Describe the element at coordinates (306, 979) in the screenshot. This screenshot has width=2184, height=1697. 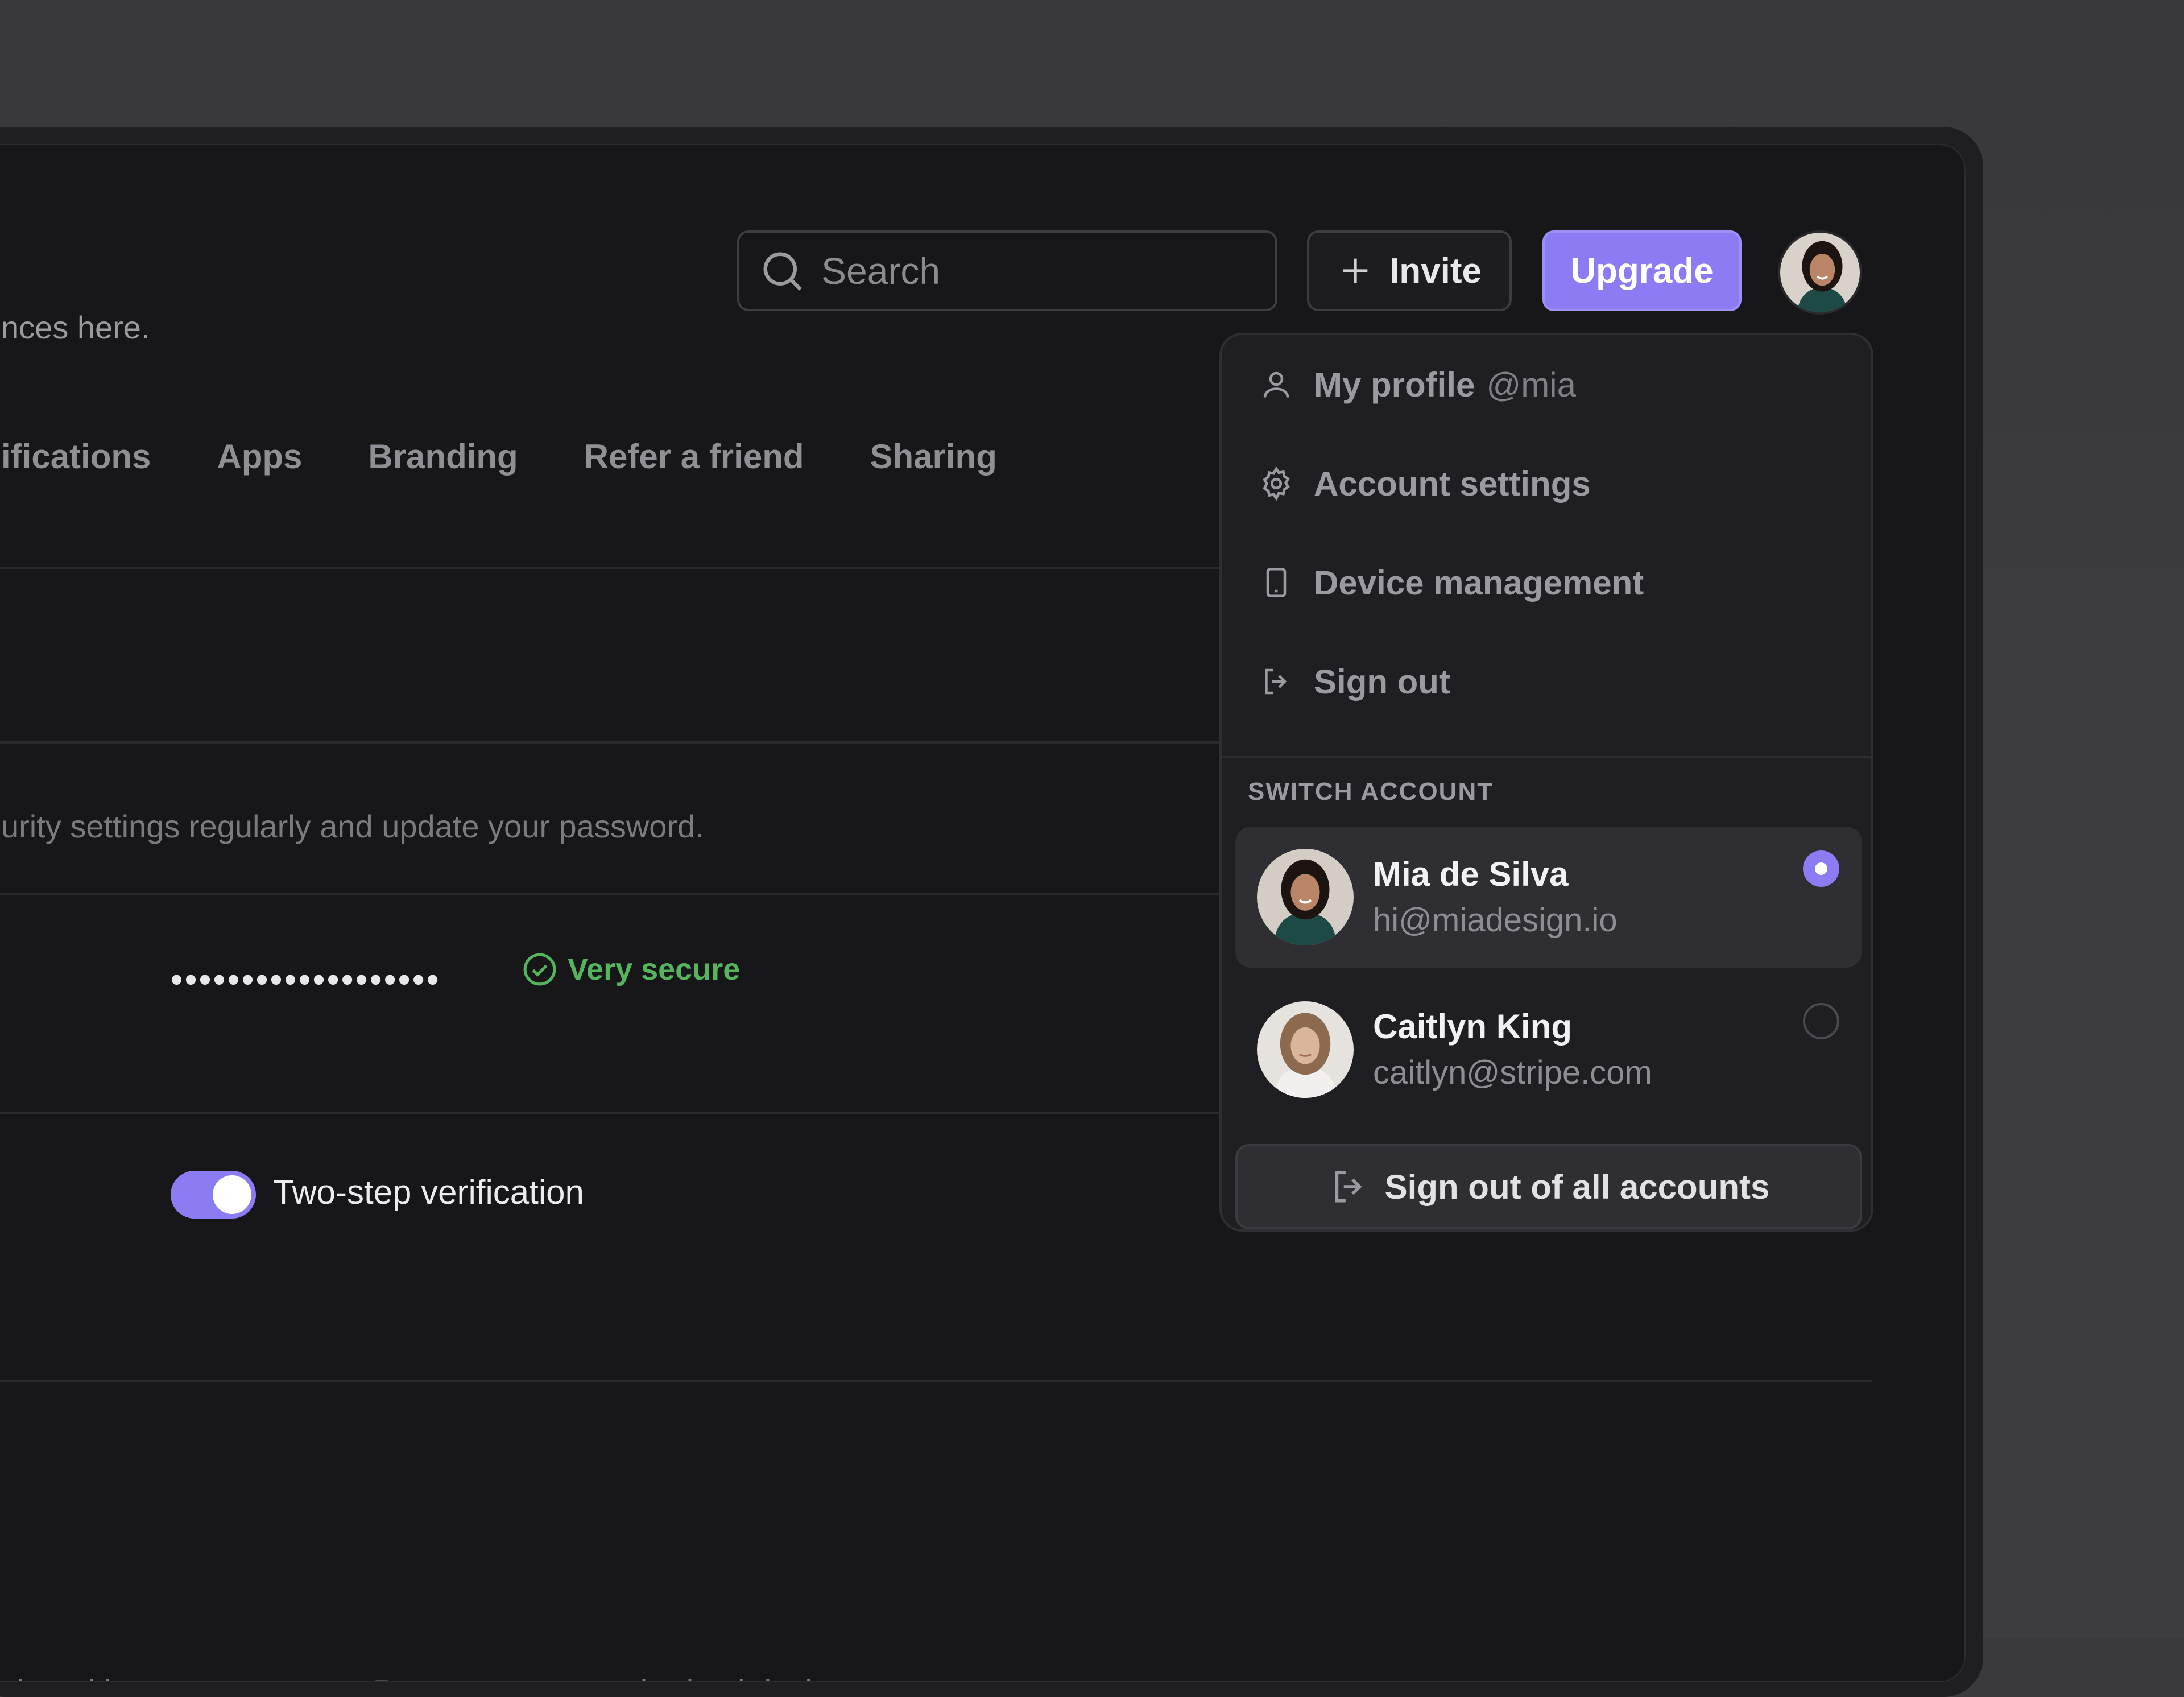
I see `password-mask: •••••••••••••••••••` at that location.